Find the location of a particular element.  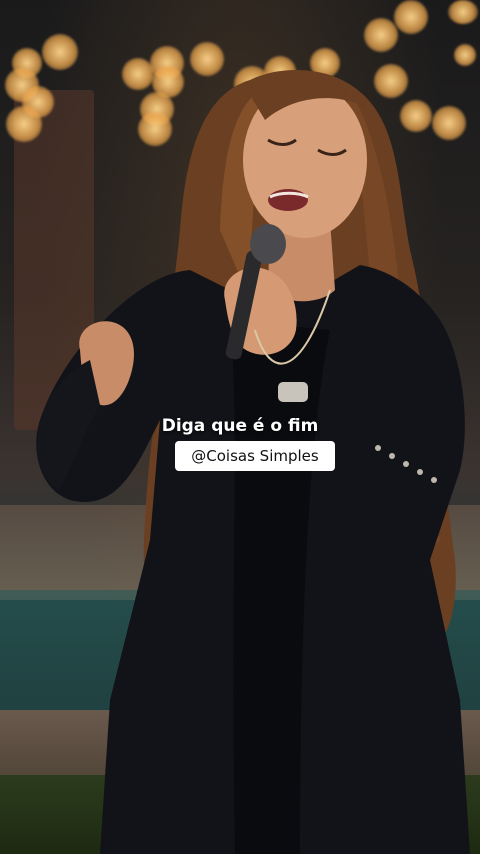

channel-handle-tag: @Coisas Simples is located at coordinates (255, 456).